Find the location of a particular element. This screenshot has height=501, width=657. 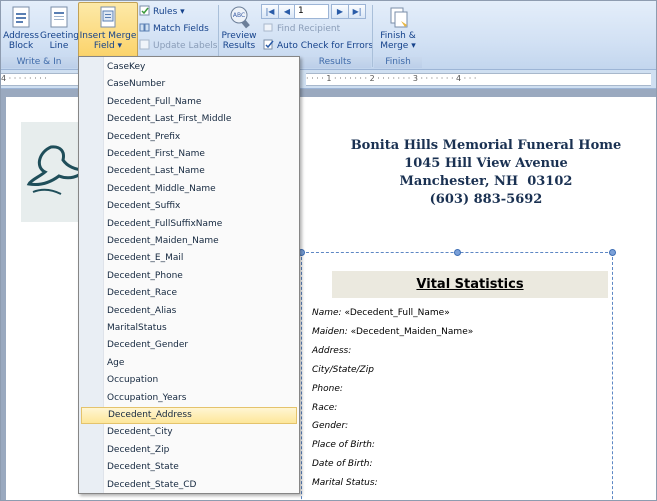

merge-field-value: «Decedent_Maiden_Name» is located at coordinates (412, 332).